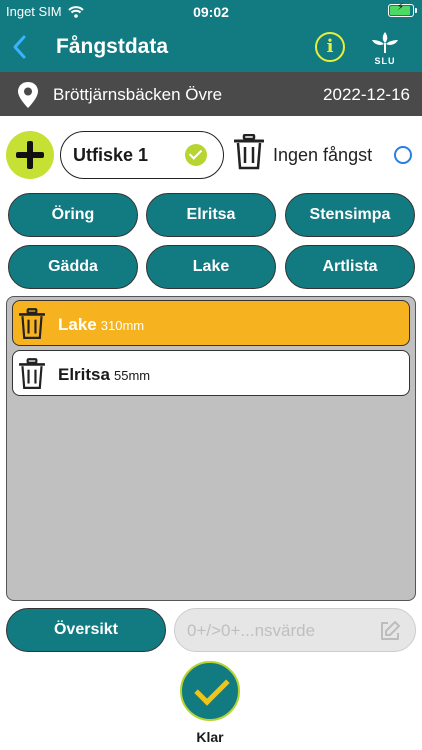  Describe the element at coordinates (211, 323) in the screenshot. I see `list-item: Lake 310mm` at that location.